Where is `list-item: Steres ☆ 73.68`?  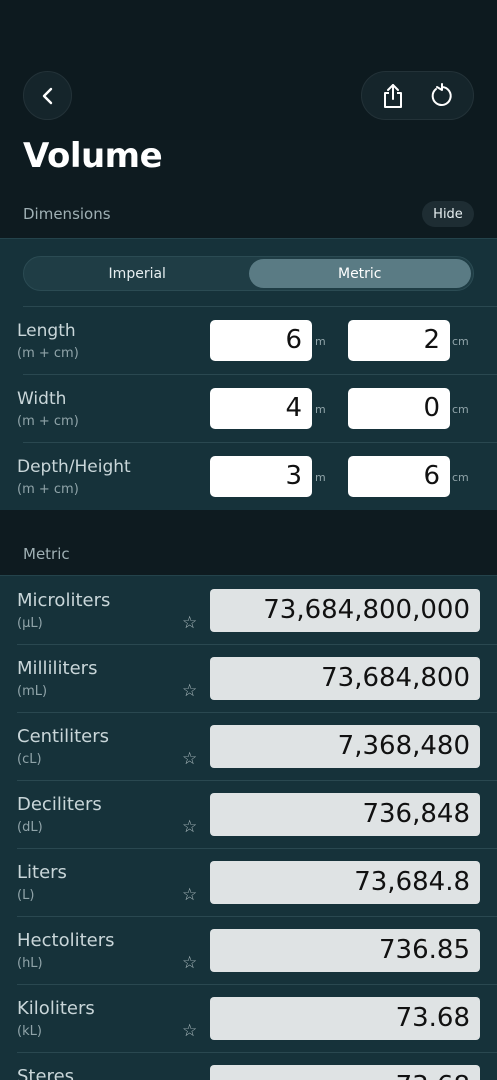 list-item: Steres ☆ 73.68 is located at coordinates (248, 1066).